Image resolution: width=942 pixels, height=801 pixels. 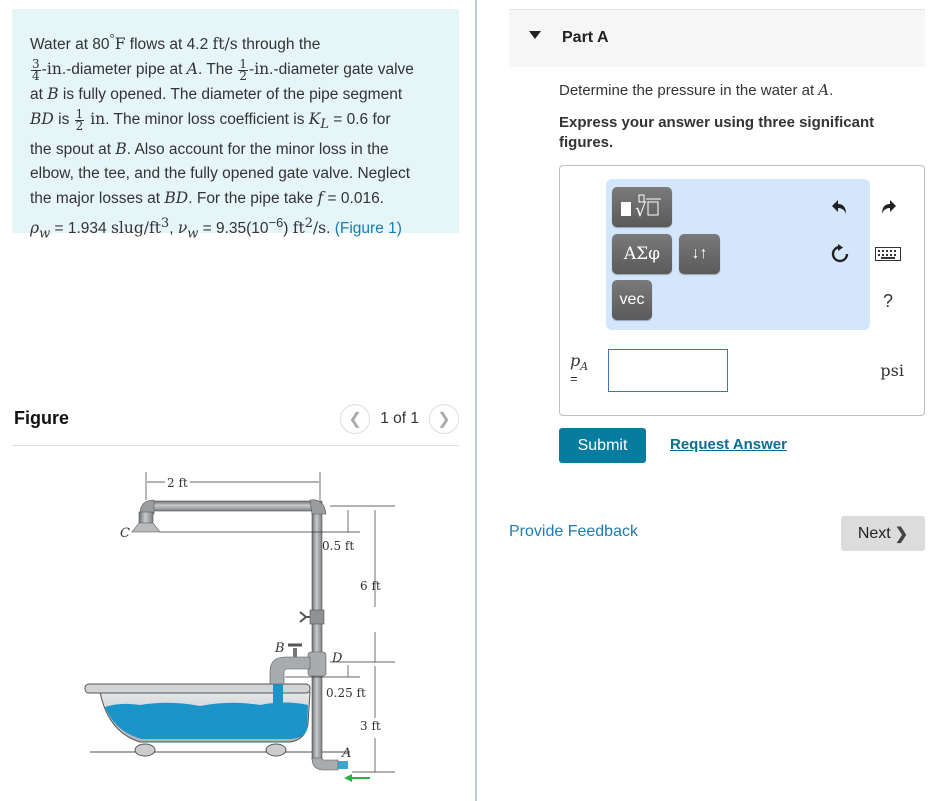 What do you see at coordinates (279, 648) in the screenshot?
I see `label-point-b: B` at bounding box center [279, 648].